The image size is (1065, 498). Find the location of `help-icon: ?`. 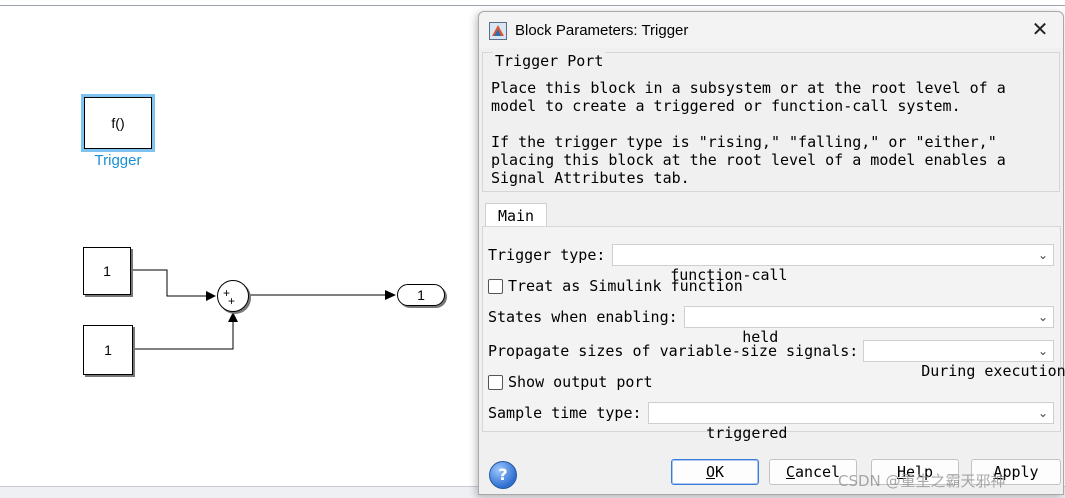

help-icon: ? is located at coordinates (503, 475).